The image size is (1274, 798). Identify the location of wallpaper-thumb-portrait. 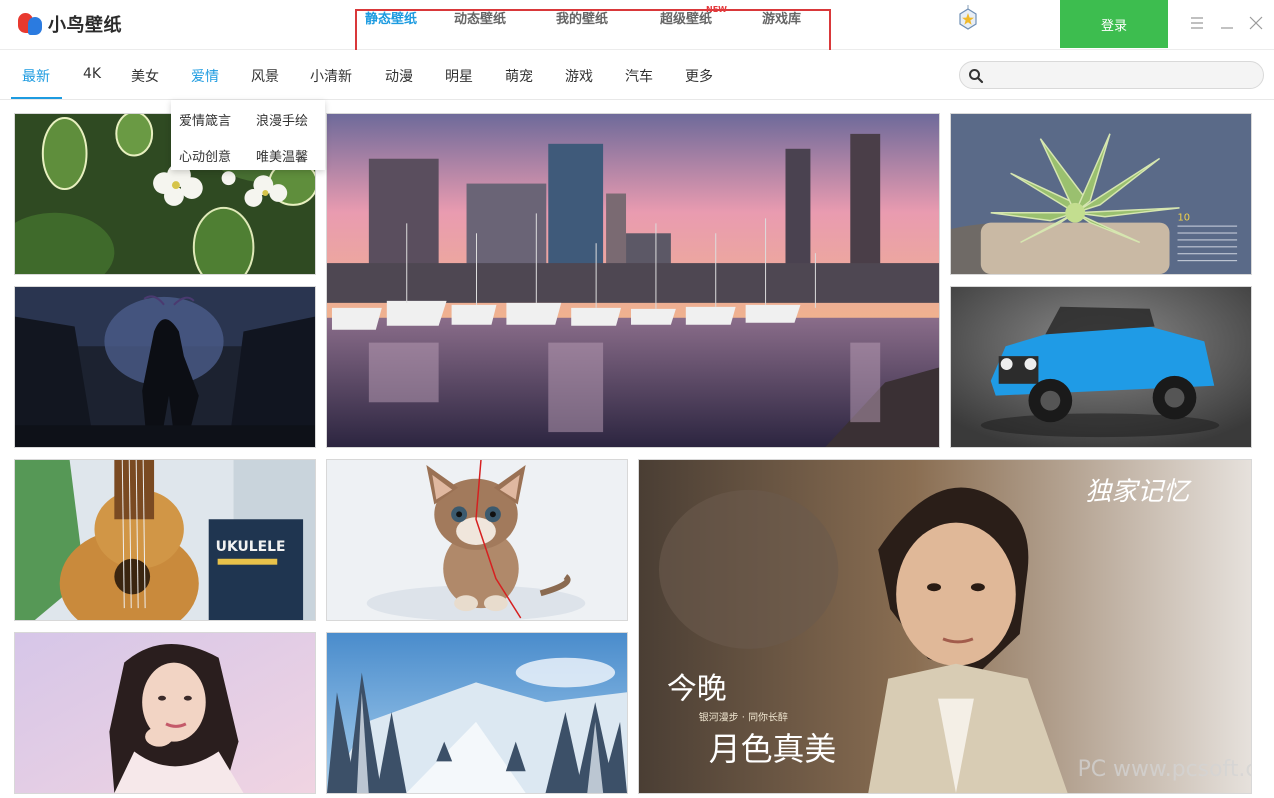
(165, 713).